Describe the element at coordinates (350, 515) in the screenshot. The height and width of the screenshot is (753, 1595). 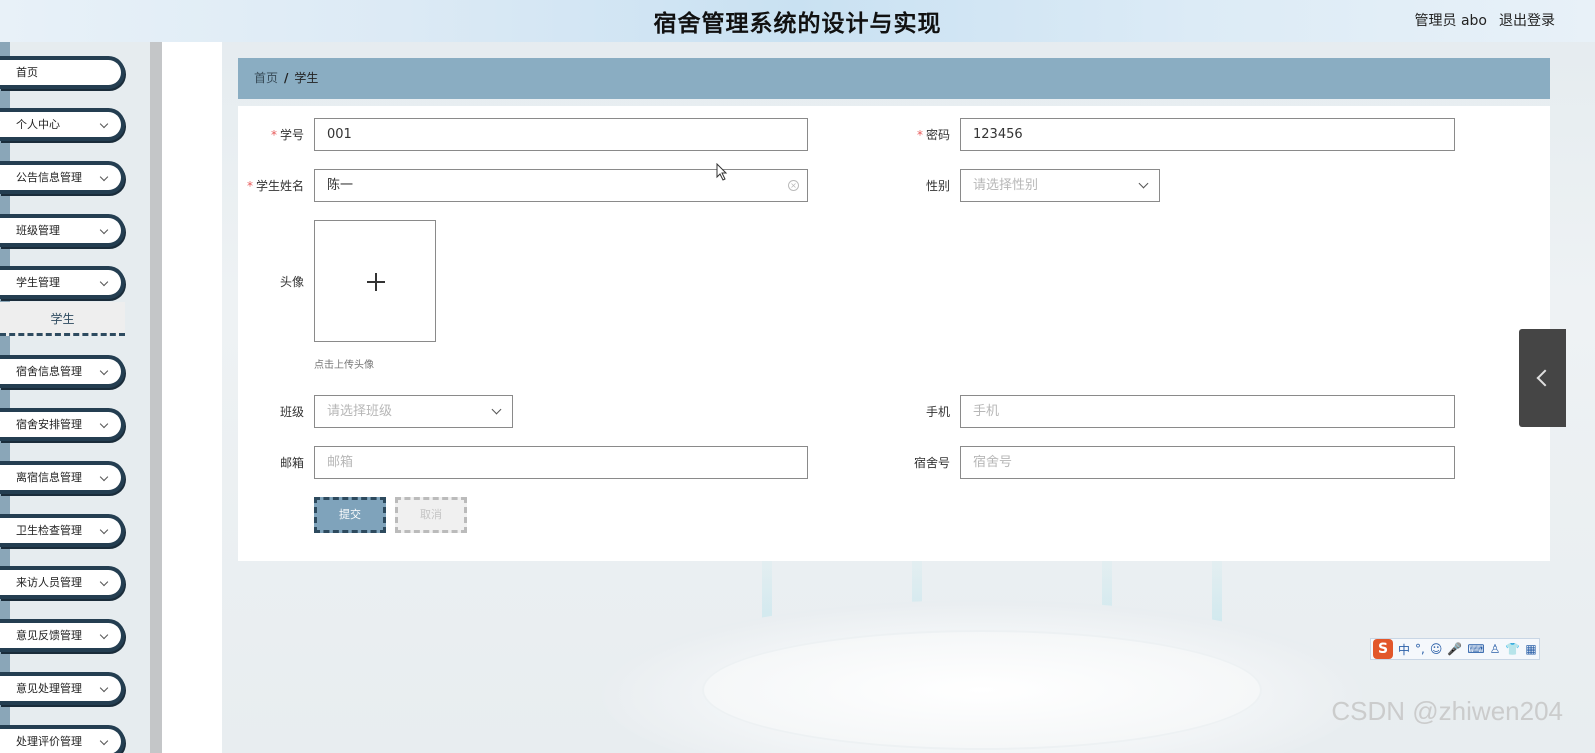
I see `submit-button: 提交` at that location.